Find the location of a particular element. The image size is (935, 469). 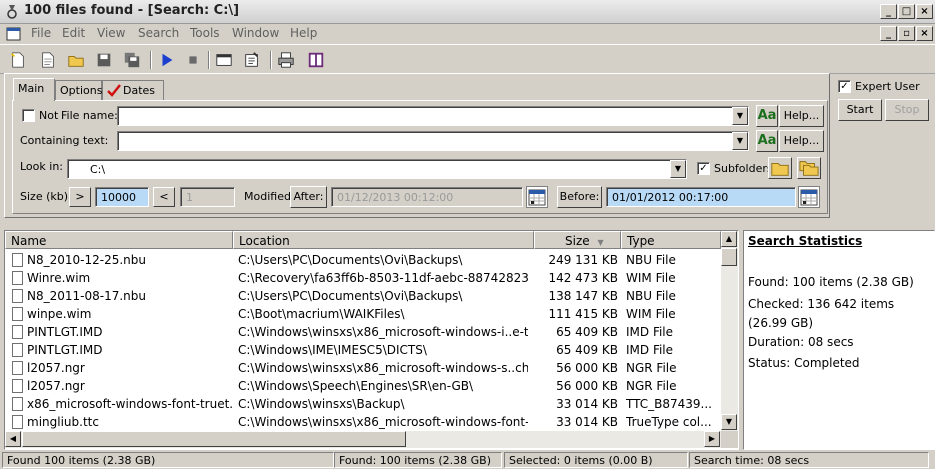

column-header-name: Name is located at coordinates (119, 240).